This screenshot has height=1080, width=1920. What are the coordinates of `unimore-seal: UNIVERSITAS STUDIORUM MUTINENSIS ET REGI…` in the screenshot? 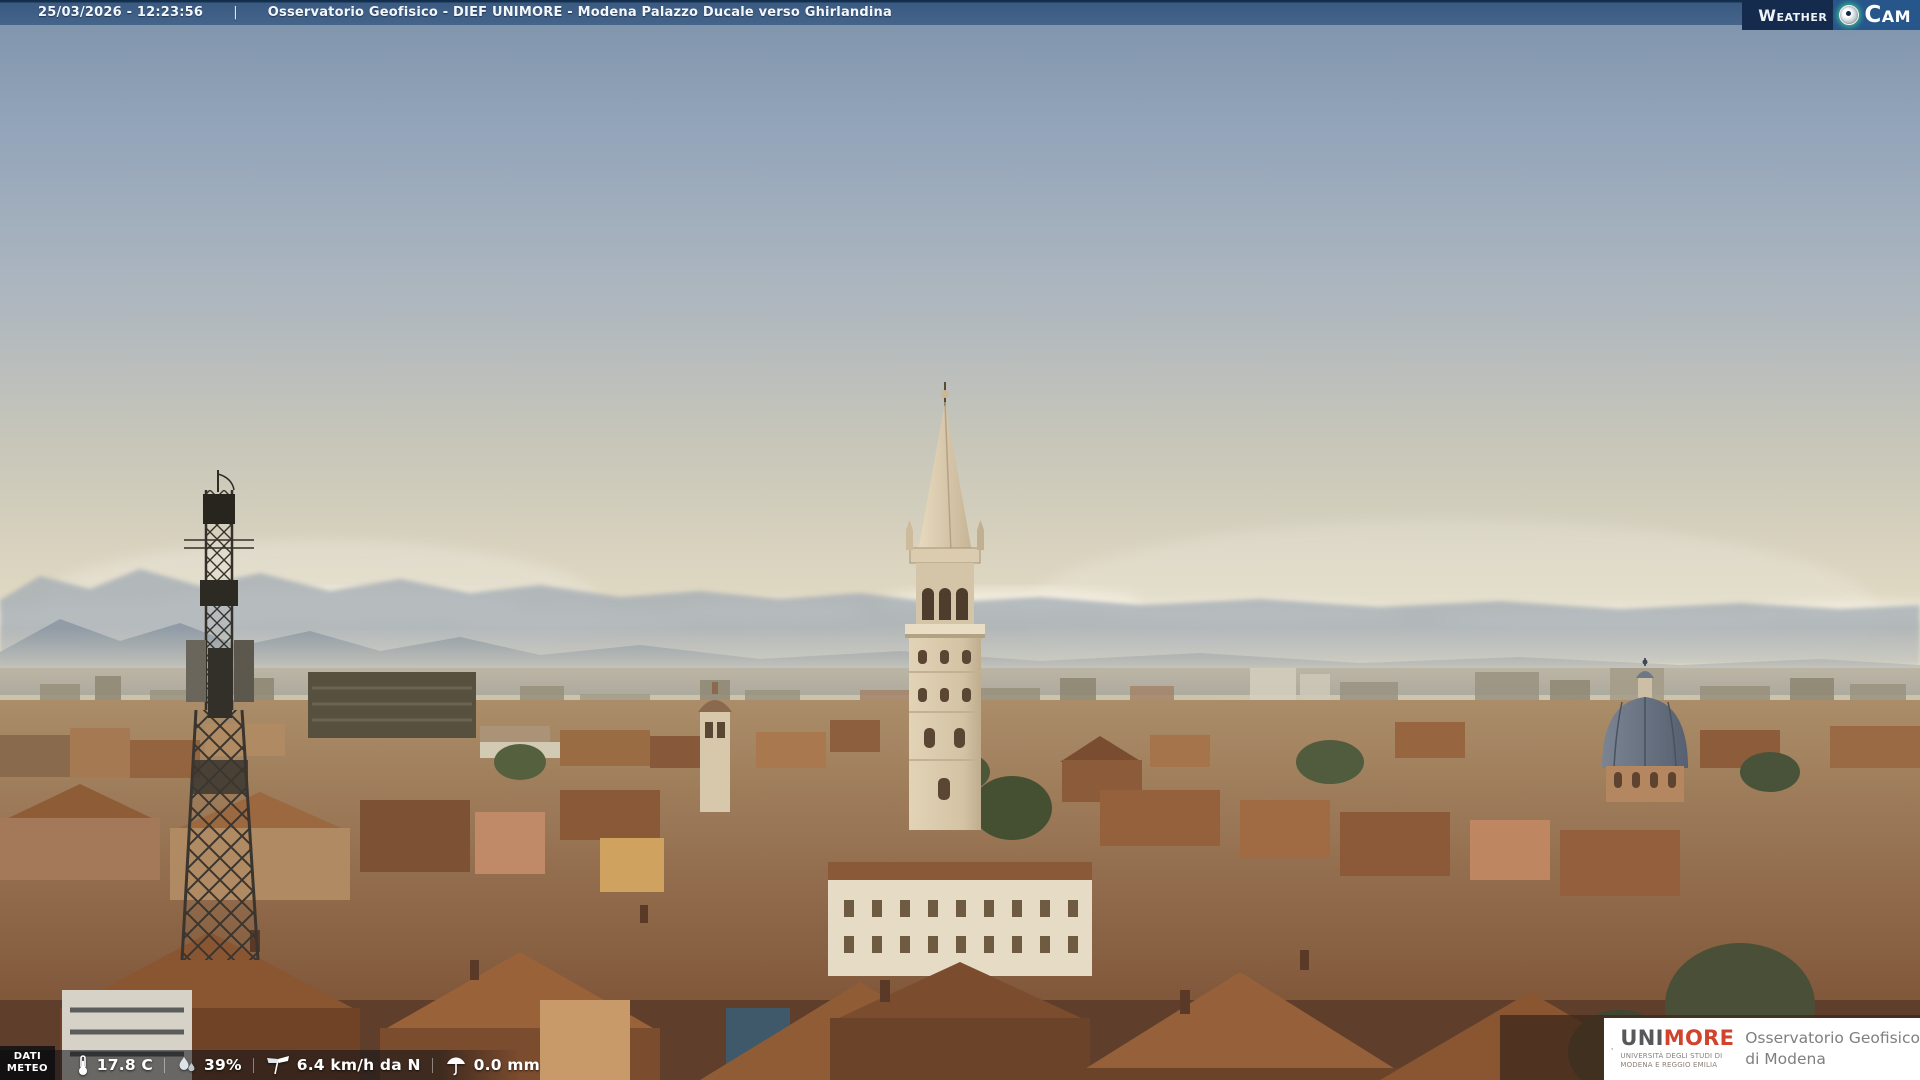 It's located at (1612, 1049).